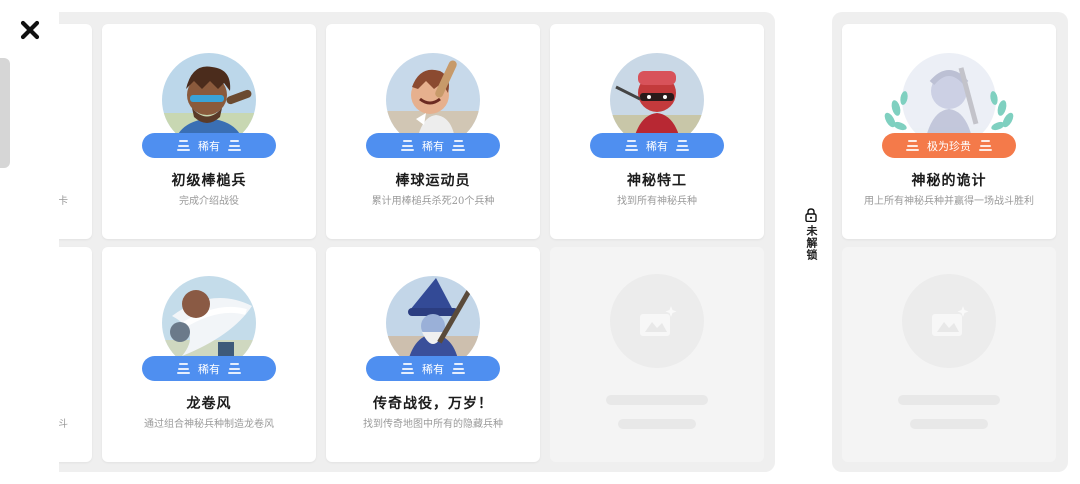 The image size is (1080, 484). What do you see at coordinates (75, 354) in the screenshot?
I see `achievement-card-partial: 斗` at bounding box center [75, 354].